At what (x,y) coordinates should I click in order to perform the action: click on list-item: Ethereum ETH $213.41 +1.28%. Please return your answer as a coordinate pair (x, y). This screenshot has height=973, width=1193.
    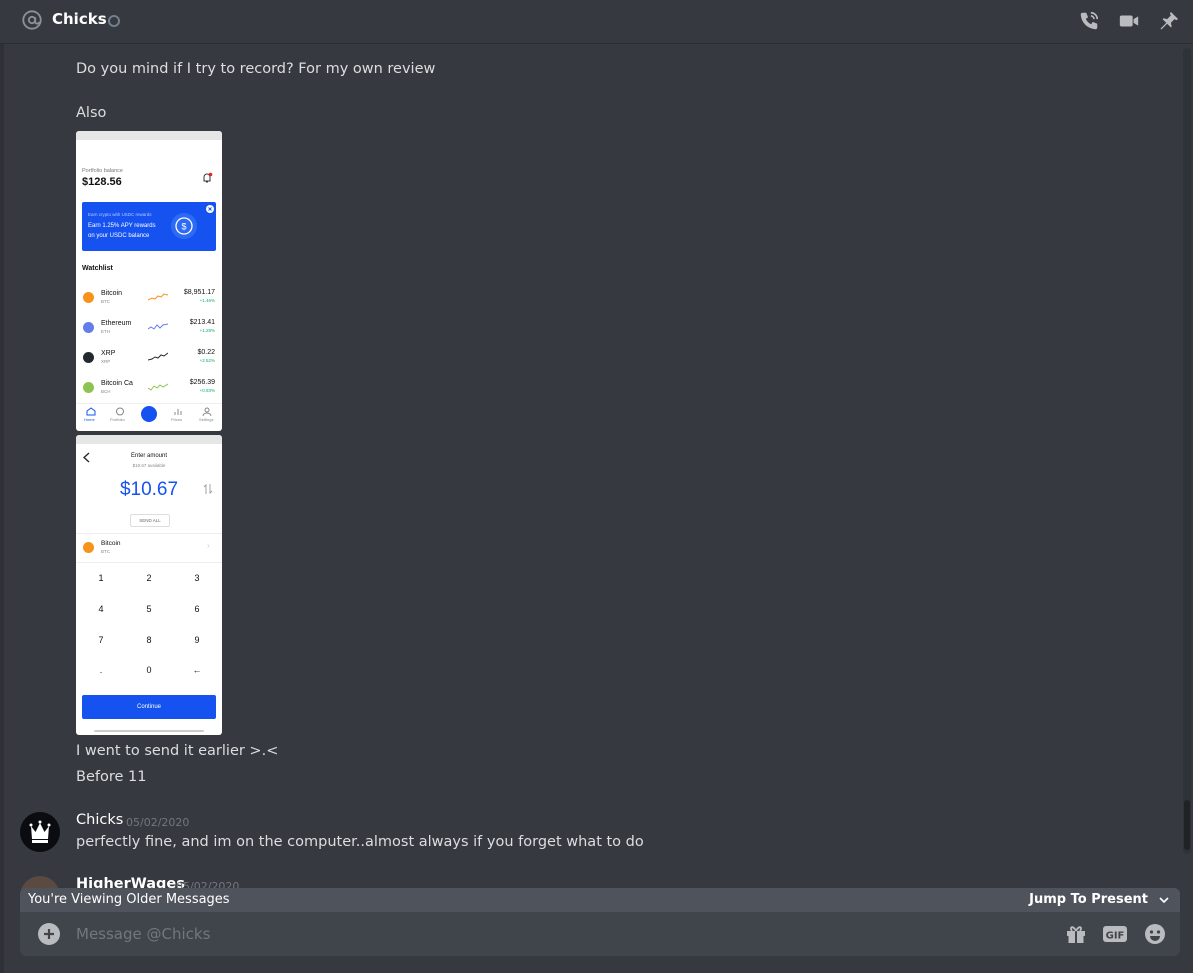
    Looking at the image, I should click on (149, 330).